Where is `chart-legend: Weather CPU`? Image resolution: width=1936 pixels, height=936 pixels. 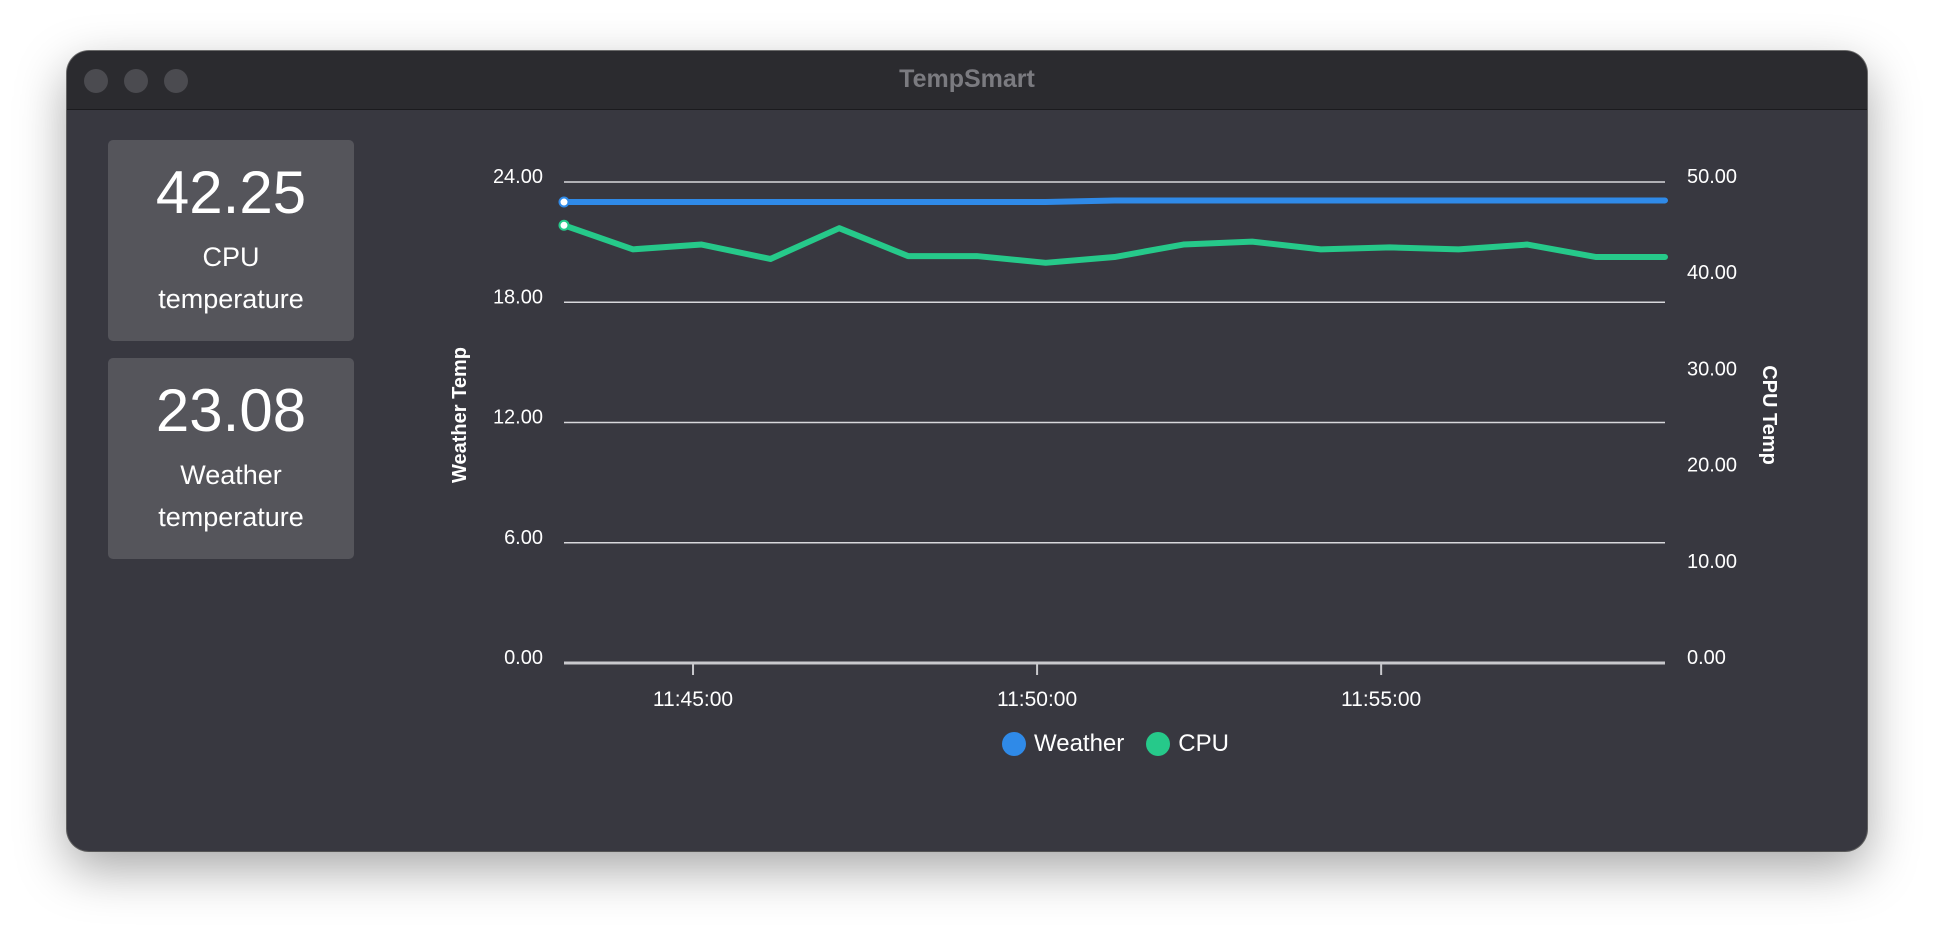
chart-legend: Weather CPU is located at coordinates (1115, 744).